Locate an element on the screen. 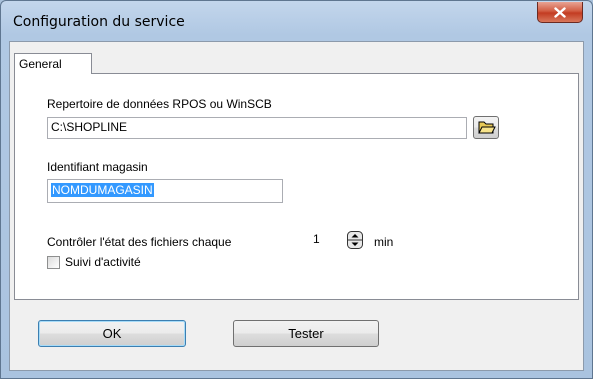 This screenshot has width=593, height=379. tab-general-label: General is located at coordinates (40, 64).